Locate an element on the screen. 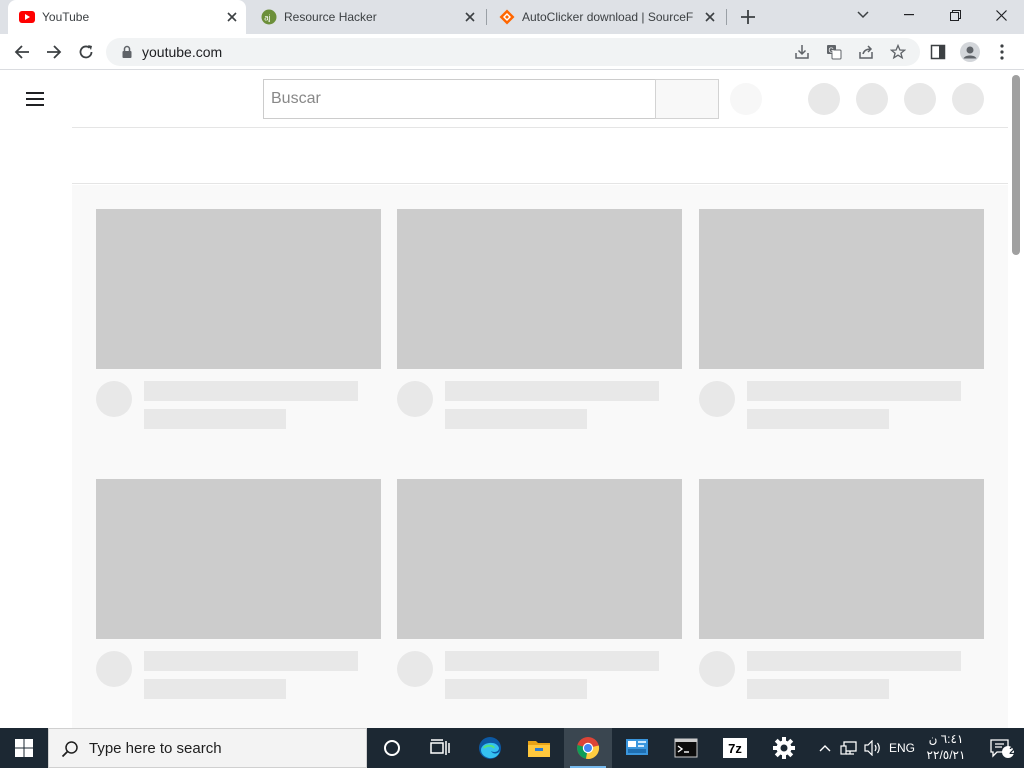 The image size is (1024, 768). 7zip-button: 7z is located at coordinates (735, 748).